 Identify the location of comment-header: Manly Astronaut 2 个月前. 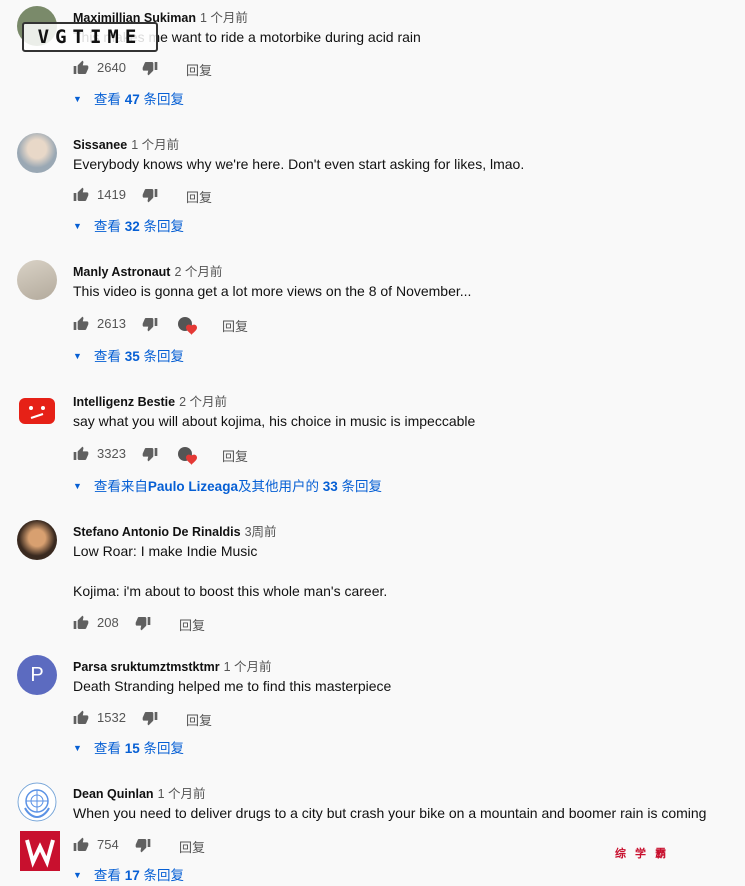
(147, 270).